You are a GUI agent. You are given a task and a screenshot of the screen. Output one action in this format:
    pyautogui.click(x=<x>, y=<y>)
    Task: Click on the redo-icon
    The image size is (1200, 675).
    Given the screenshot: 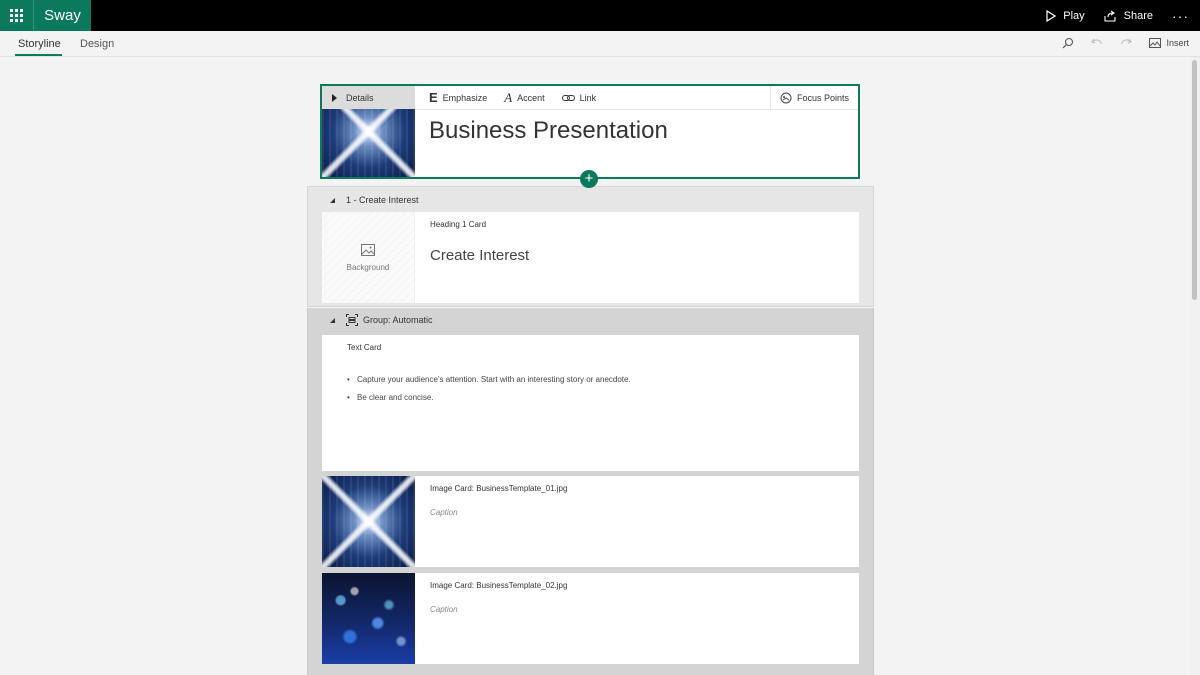 What is the action you would take?
    pyautogui.click(x=1127, y=41)
    